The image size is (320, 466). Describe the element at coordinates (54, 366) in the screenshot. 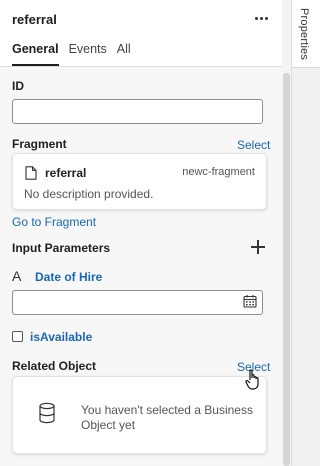

I see `related-object-label: Related Object` at that location.